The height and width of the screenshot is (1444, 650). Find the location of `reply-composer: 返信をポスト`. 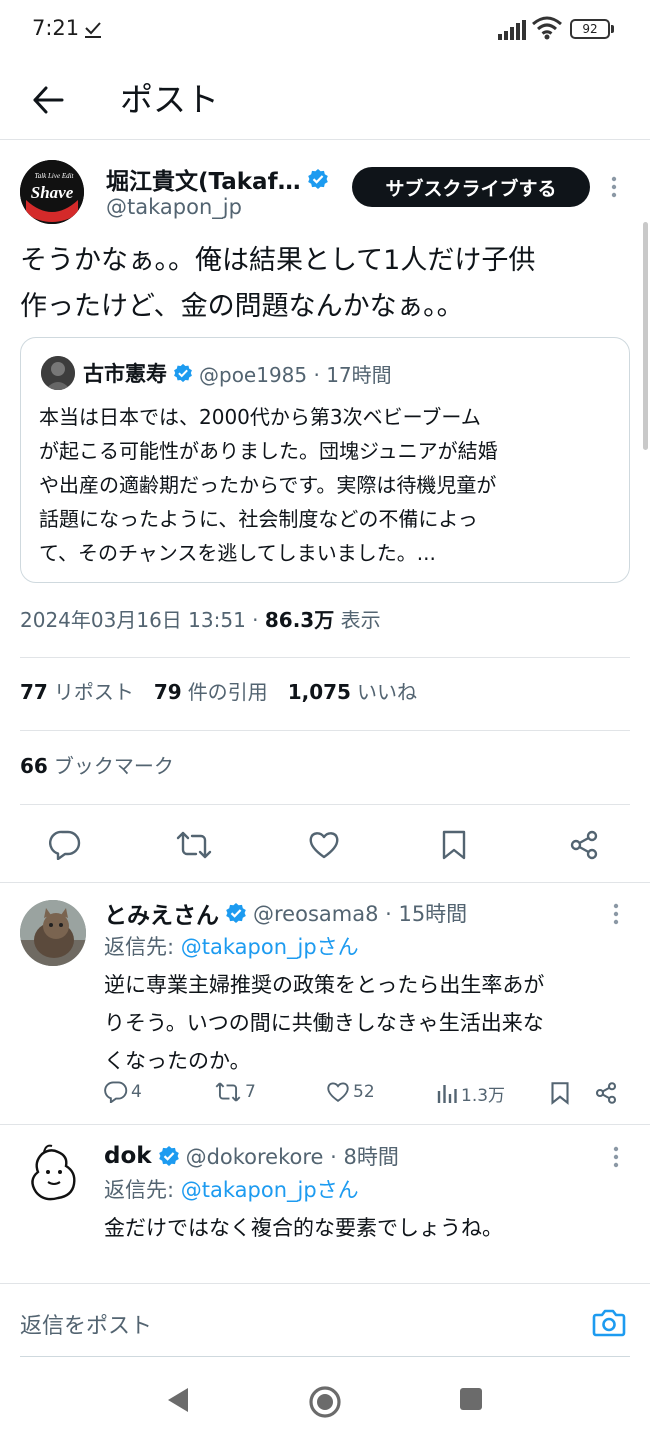

reply-composer: 返信をポスト is located at coordinates (325, 1325).